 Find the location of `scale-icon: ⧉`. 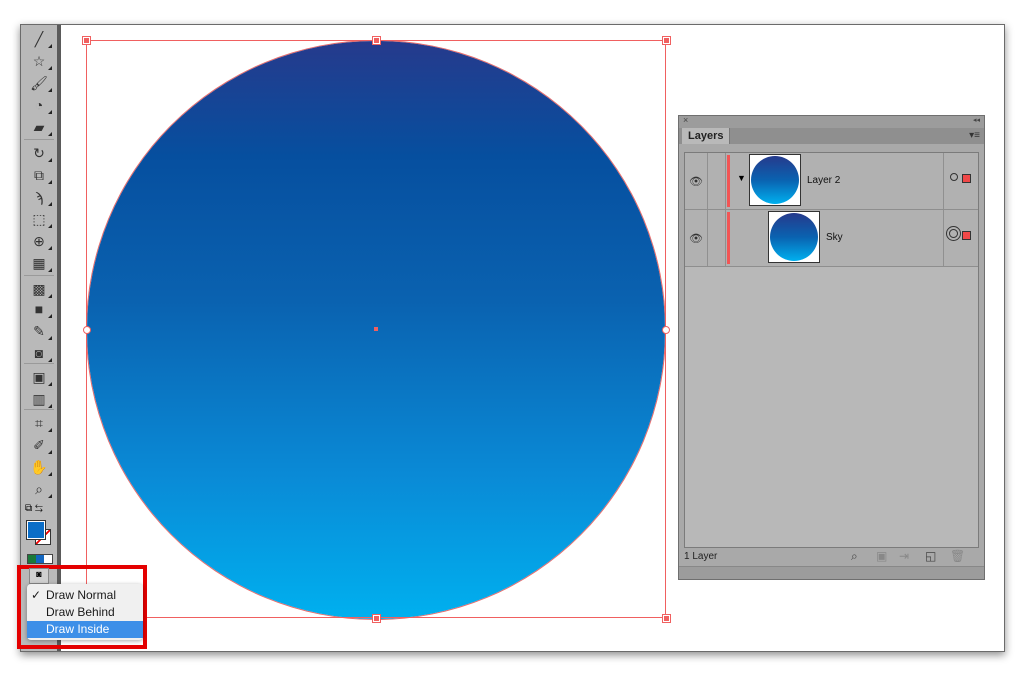

scale-icon: ⧉ is located at coordinates (39, 175).